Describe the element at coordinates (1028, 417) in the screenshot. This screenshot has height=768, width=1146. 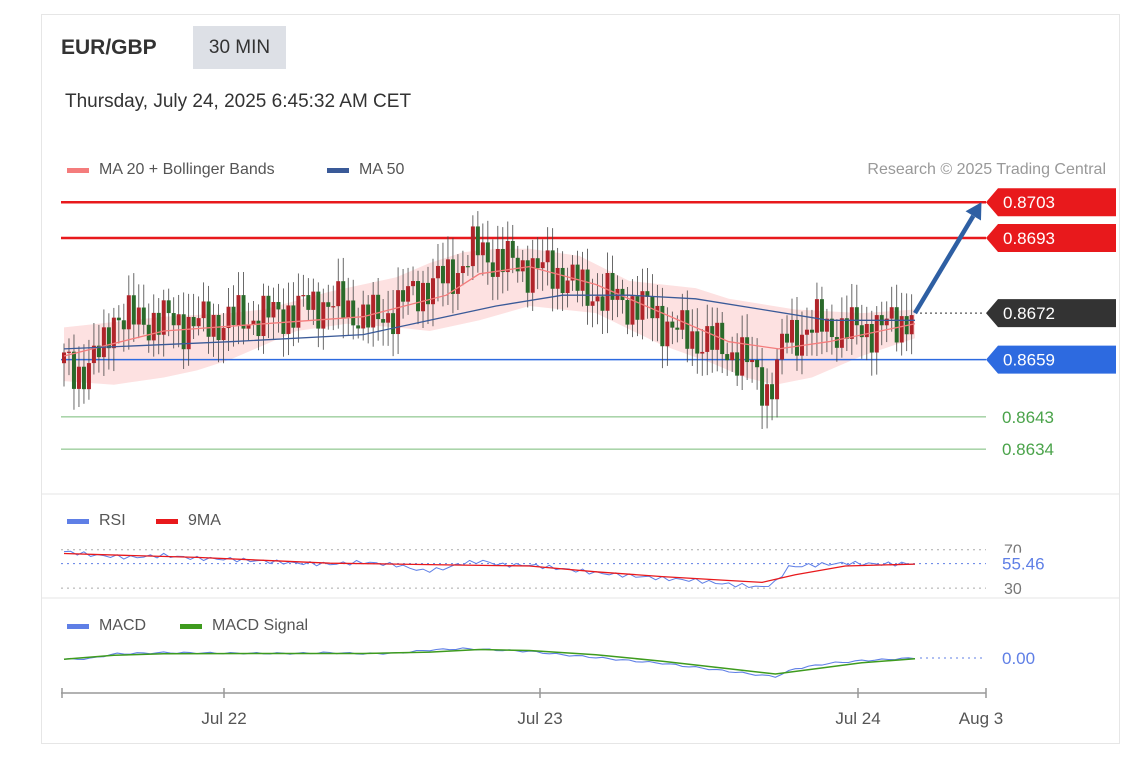
I see `level-label-support-4: 0.8643` at that location.